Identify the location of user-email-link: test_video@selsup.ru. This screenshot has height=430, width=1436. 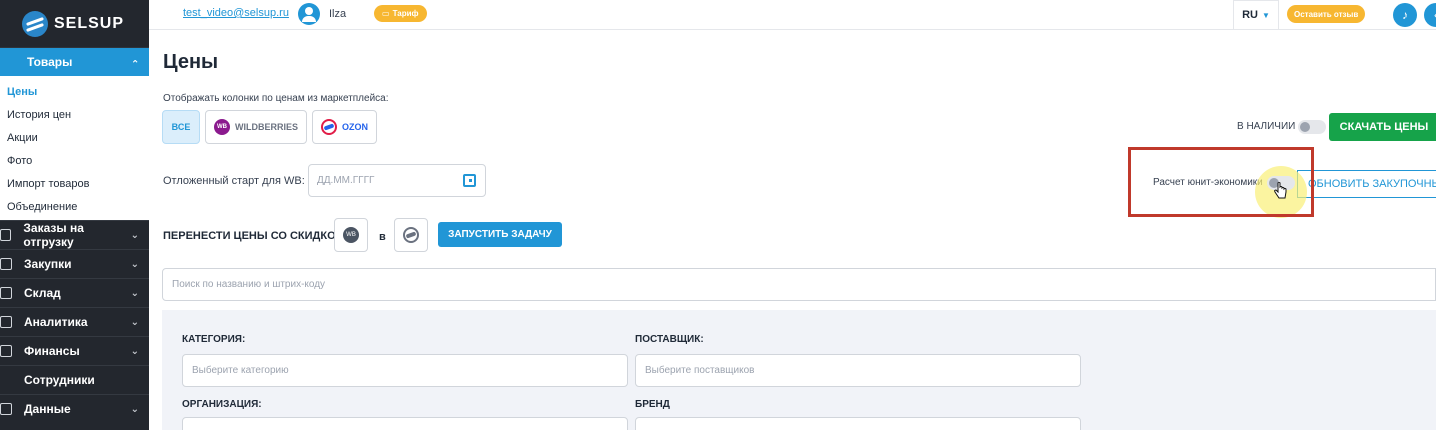
(236, 13).